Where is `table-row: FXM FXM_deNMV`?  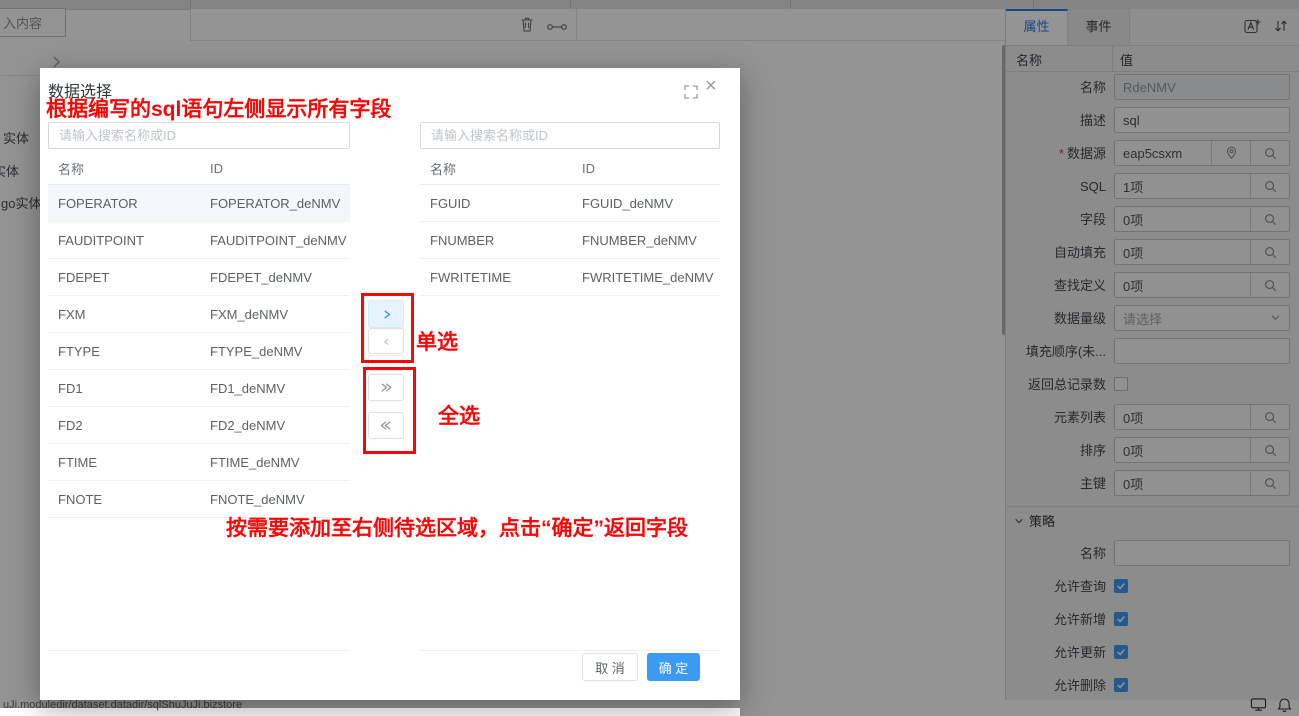
table-row: FXM FXM_deNMV is located at coordinates (199, 314).